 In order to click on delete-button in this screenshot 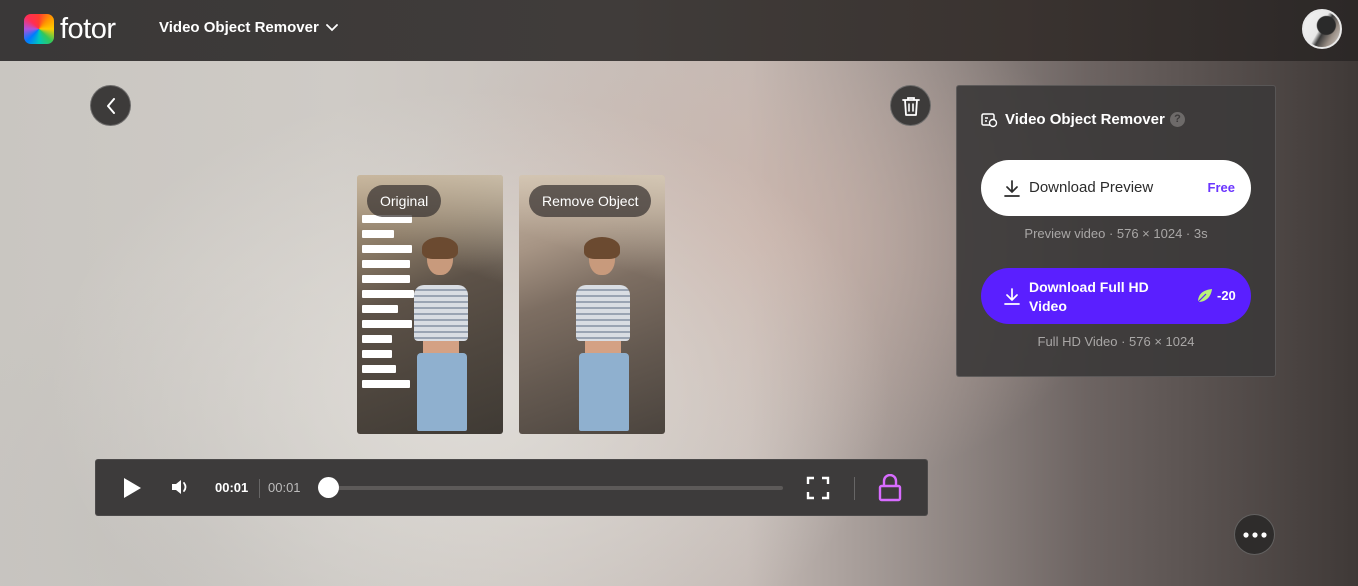, I will do `click(910, 105)`.